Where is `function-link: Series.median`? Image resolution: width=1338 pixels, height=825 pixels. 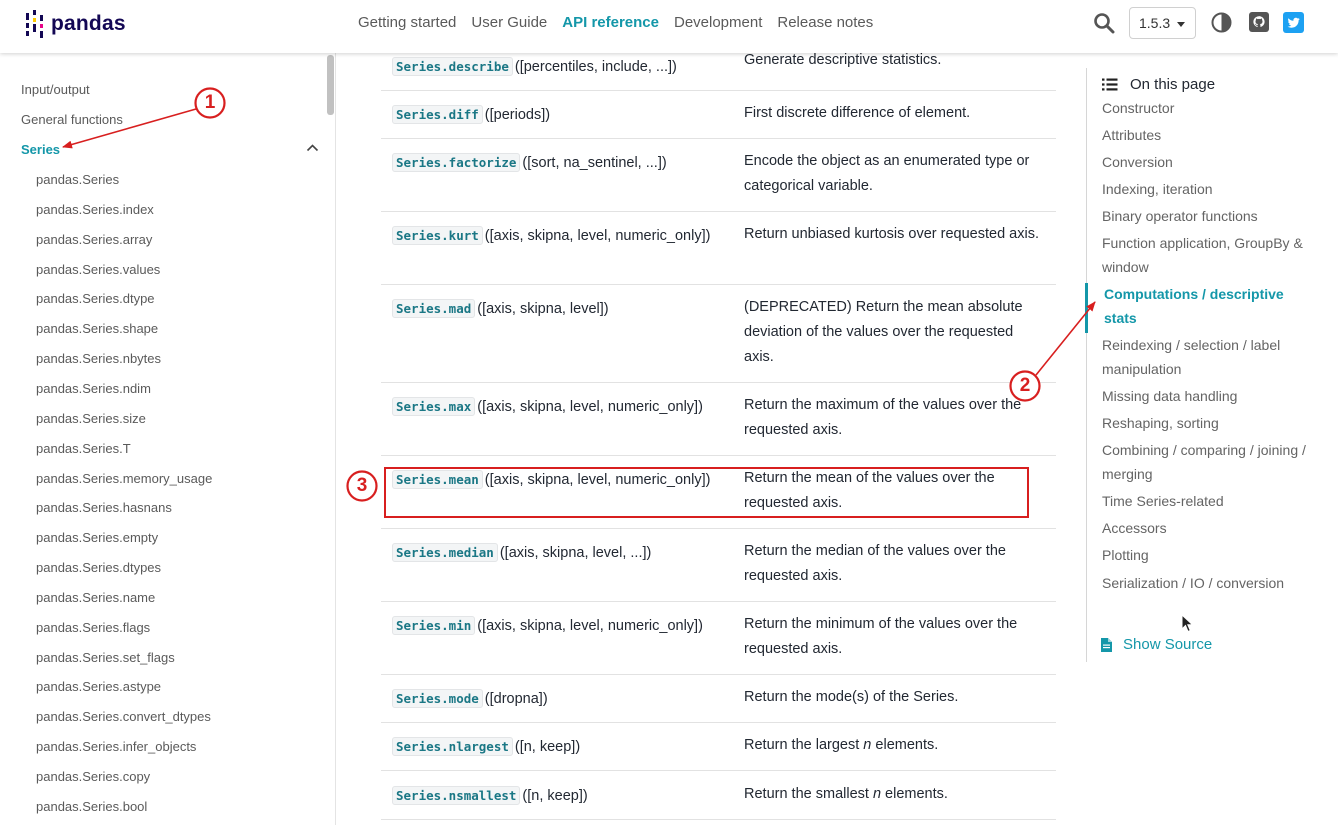 function-link: Series.median is located at coordinates (445, 552).